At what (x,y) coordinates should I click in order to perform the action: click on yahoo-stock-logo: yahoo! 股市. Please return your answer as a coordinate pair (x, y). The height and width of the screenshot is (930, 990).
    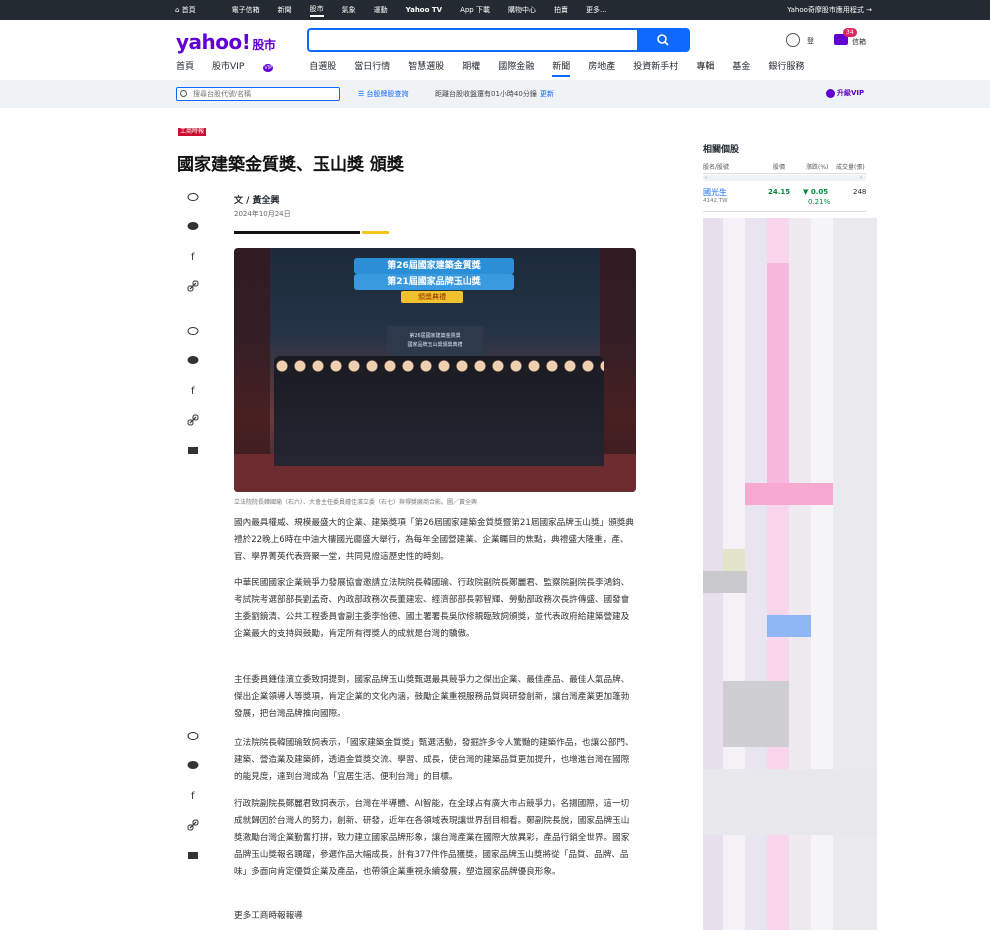
    Looking at the image, I should click on (226, 42).